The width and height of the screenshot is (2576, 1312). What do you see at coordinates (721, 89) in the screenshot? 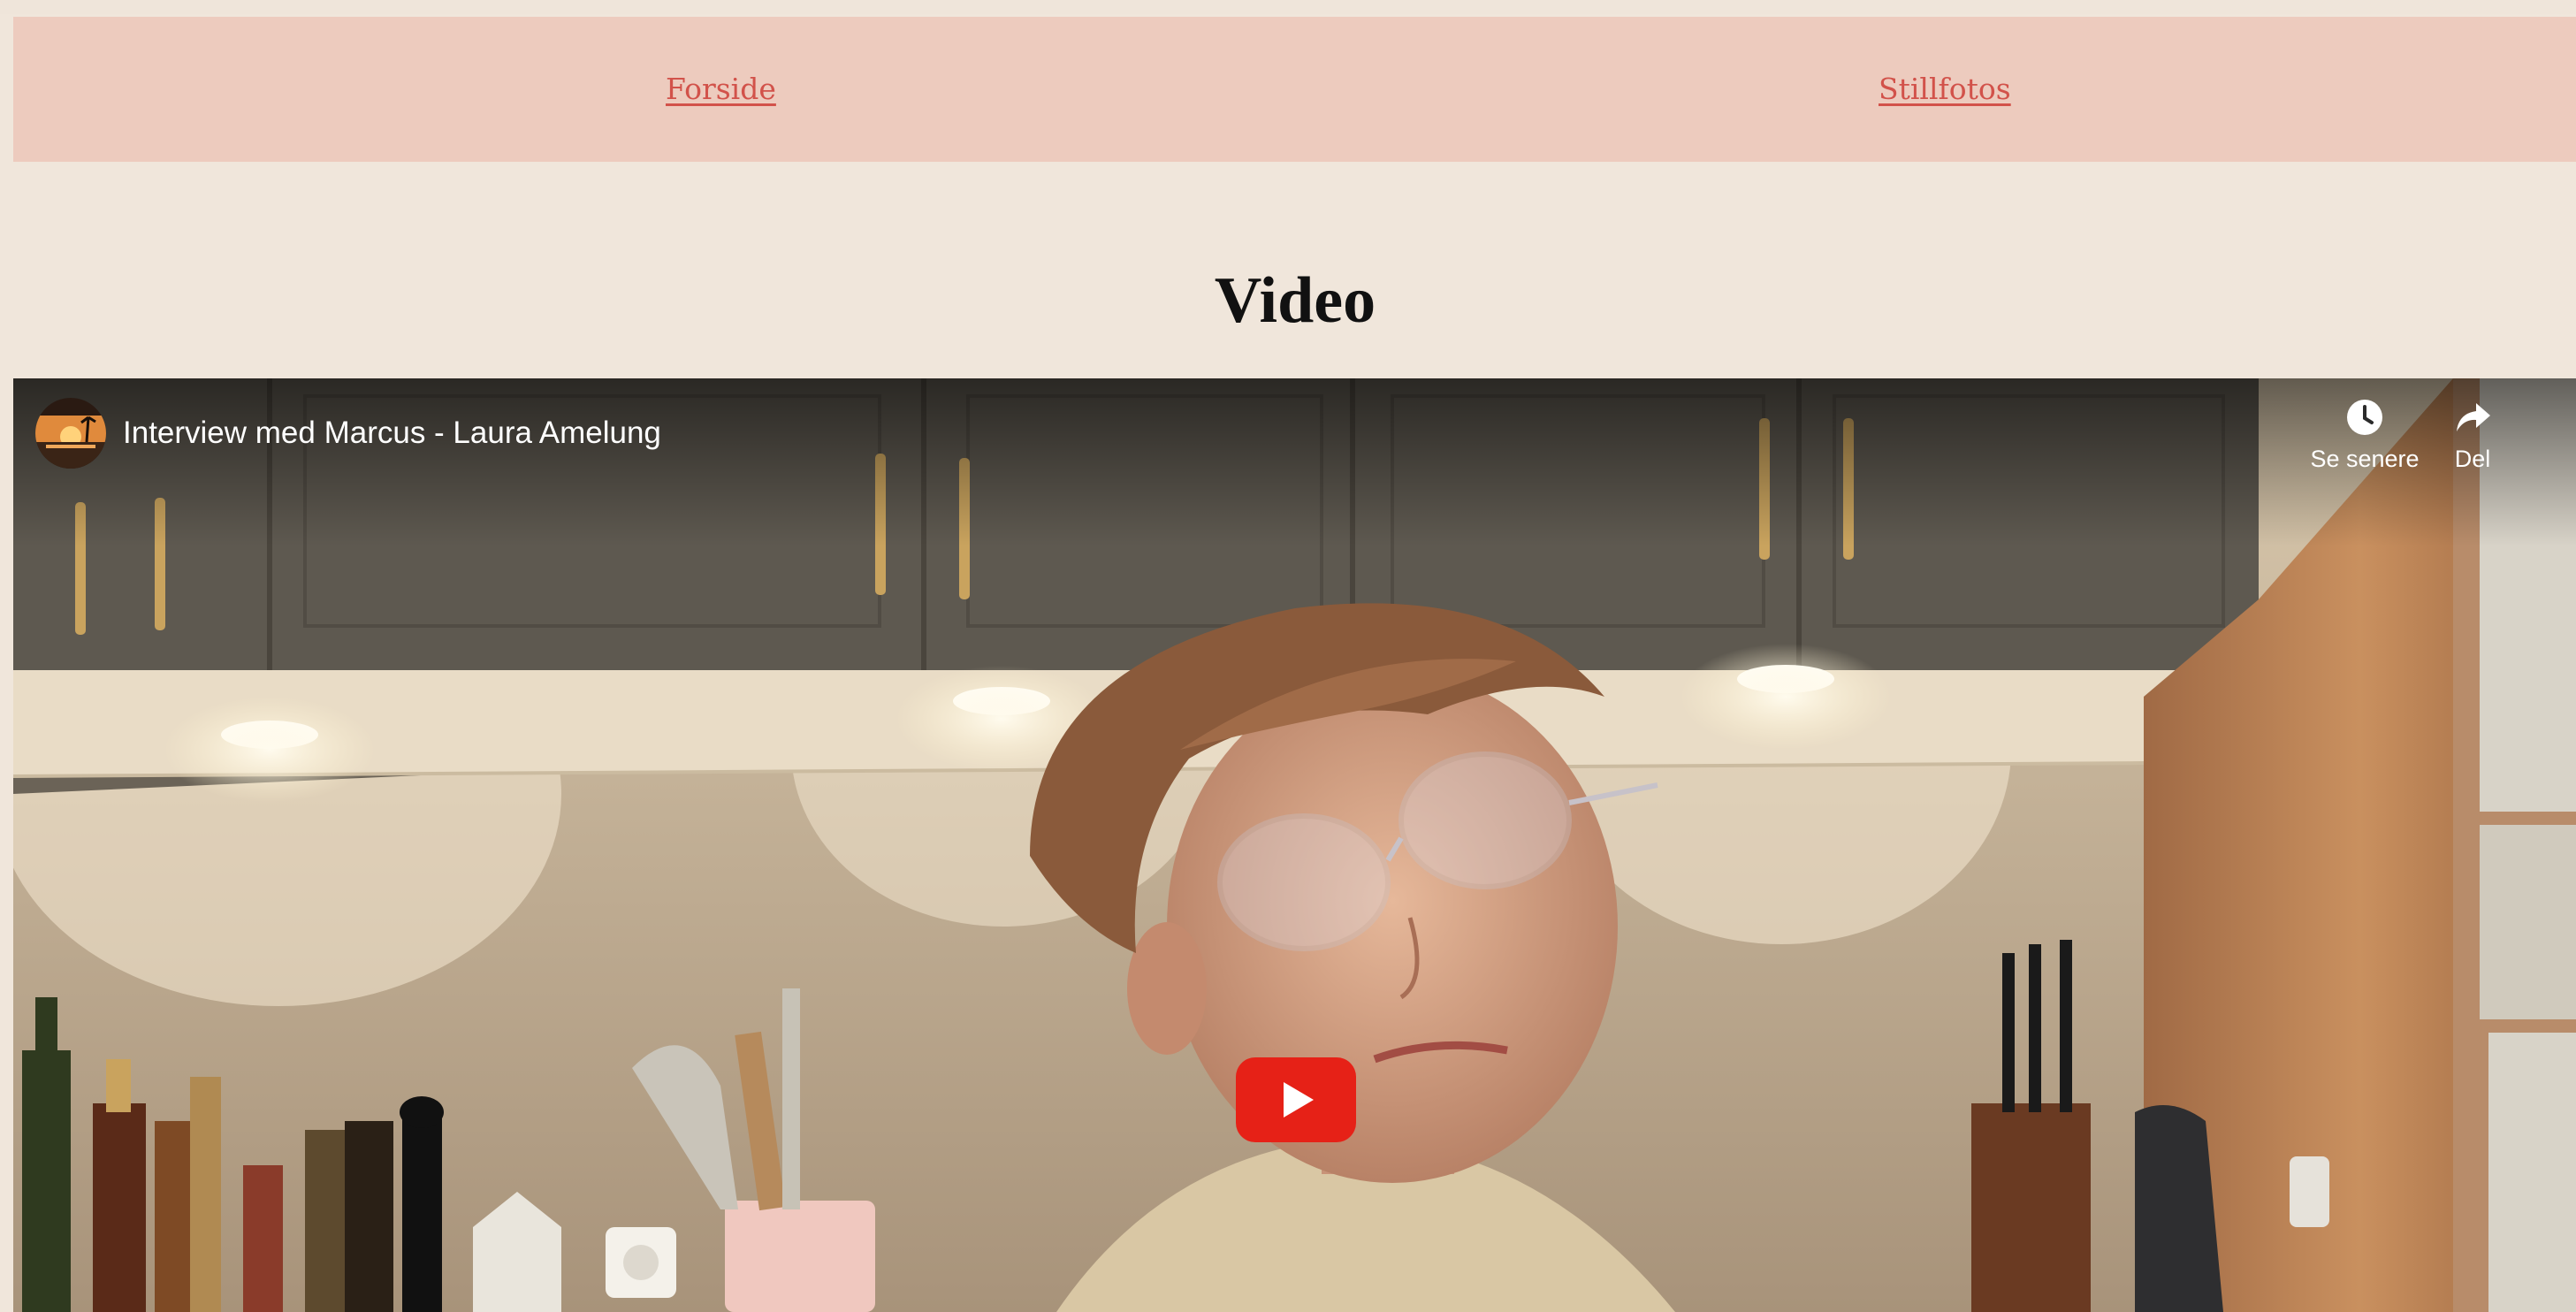
I see `nav-link-forside: Forside` at bounding box center [721, 89].